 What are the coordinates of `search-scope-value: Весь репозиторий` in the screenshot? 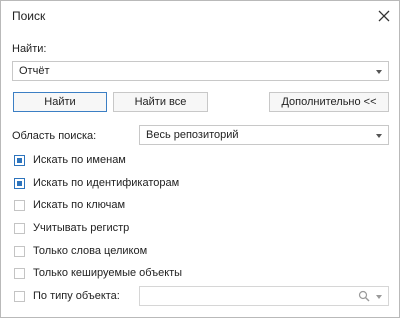 It's located at (192, 135).